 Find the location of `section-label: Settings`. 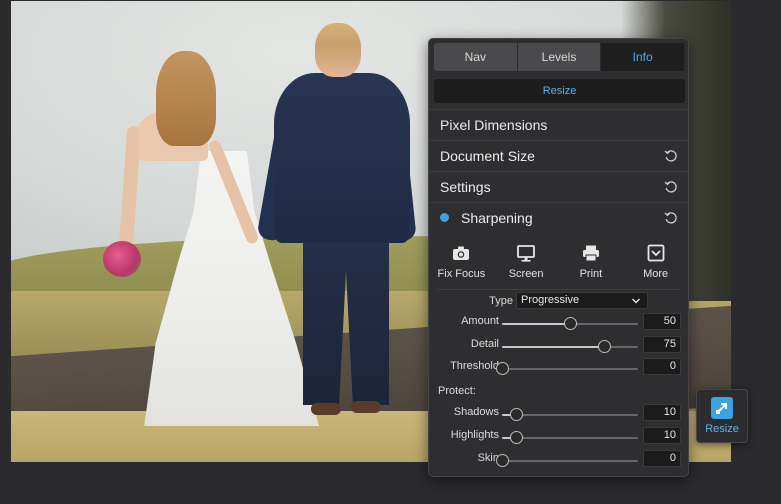

section-label: Settings is located at coordinates (465, 186).